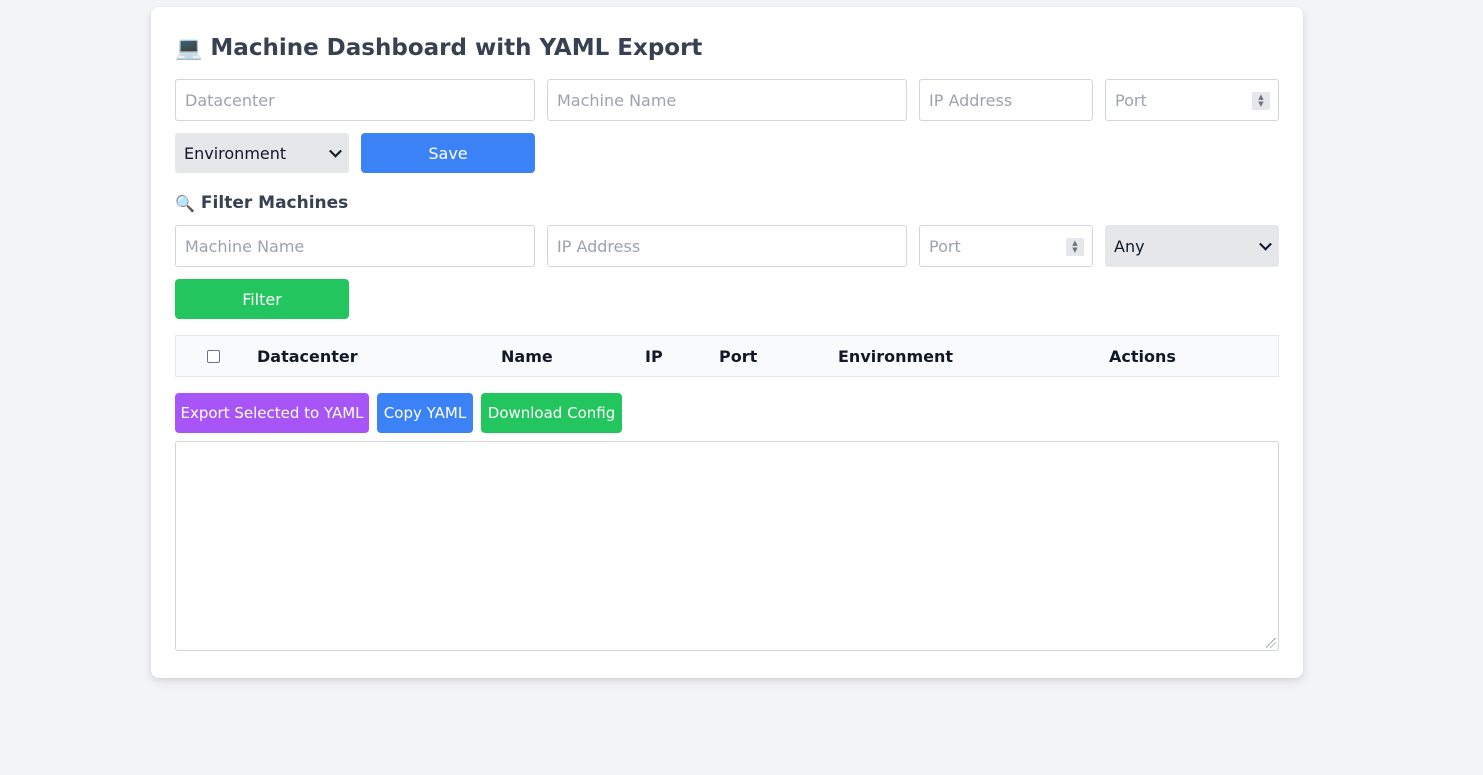 The image size is (1483, 775). Describe the element at coordinates (262, 299) in the screenshot. I see `filter-button: Filter` at that location.